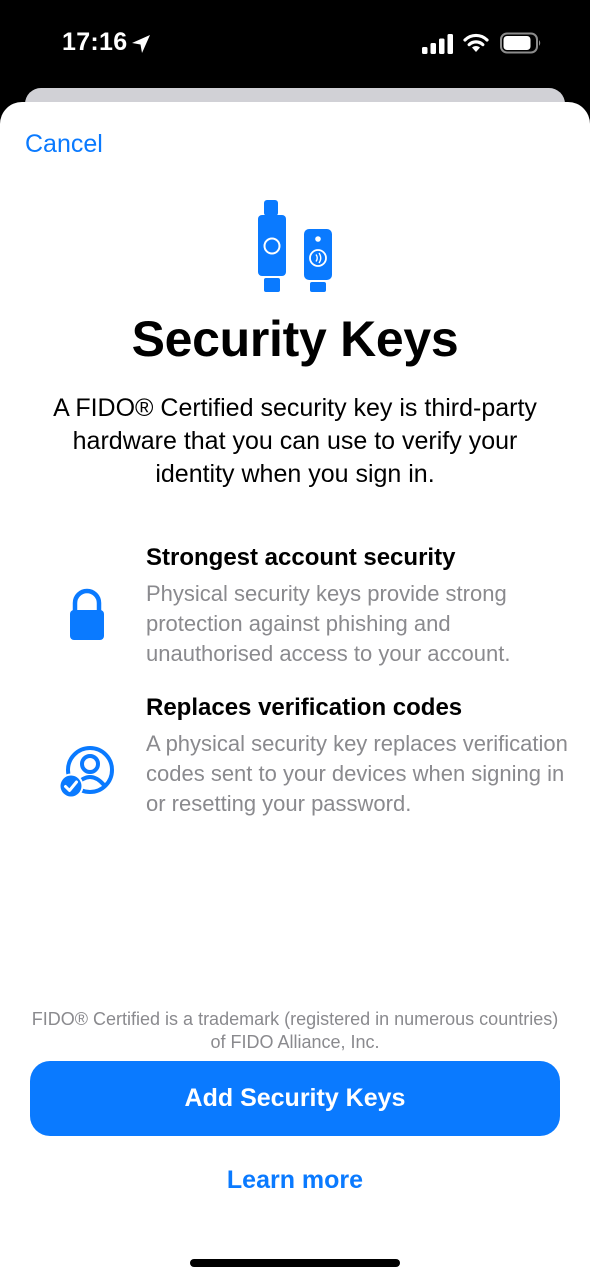 The height and width of the screenshot is (1278, 590). What do you see at coordinates (437, 44) in the screenshot?
I see `cellular-signal-icon` at bounding box center [437, 44].